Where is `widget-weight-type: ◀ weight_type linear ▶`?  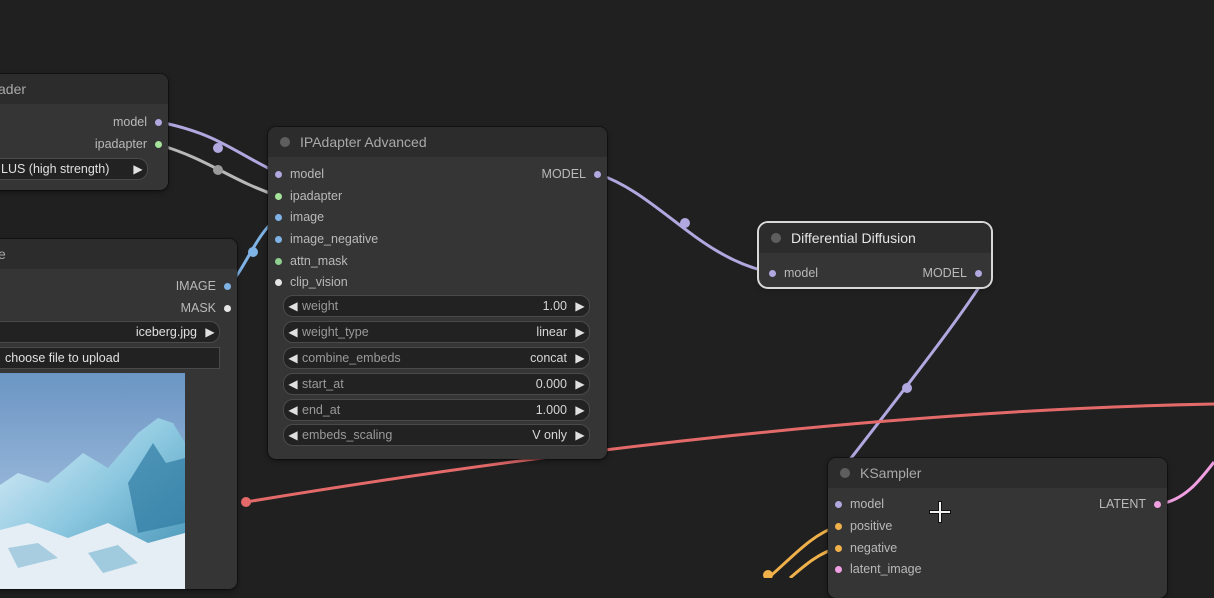 widget-weight-type: ◀ weight_type linear ▶ is located at coordinates (436, 332).